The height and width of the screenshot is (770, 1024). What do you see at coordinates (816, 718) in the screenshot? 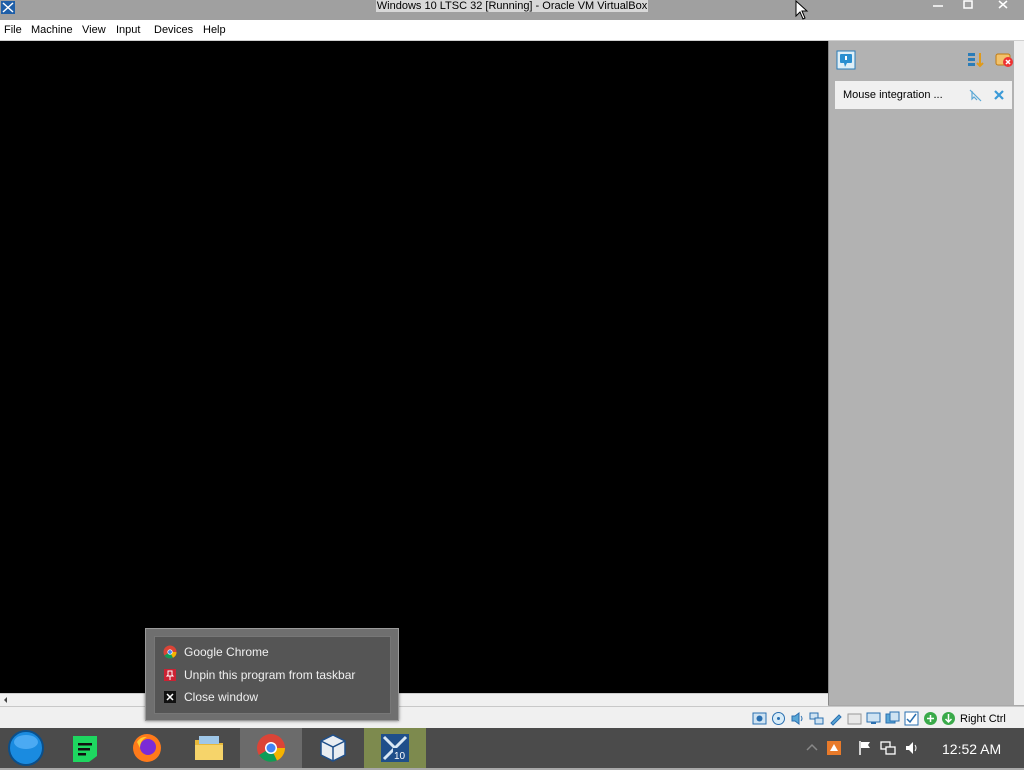
I see `network-icon` at bounding box center [816, 718].